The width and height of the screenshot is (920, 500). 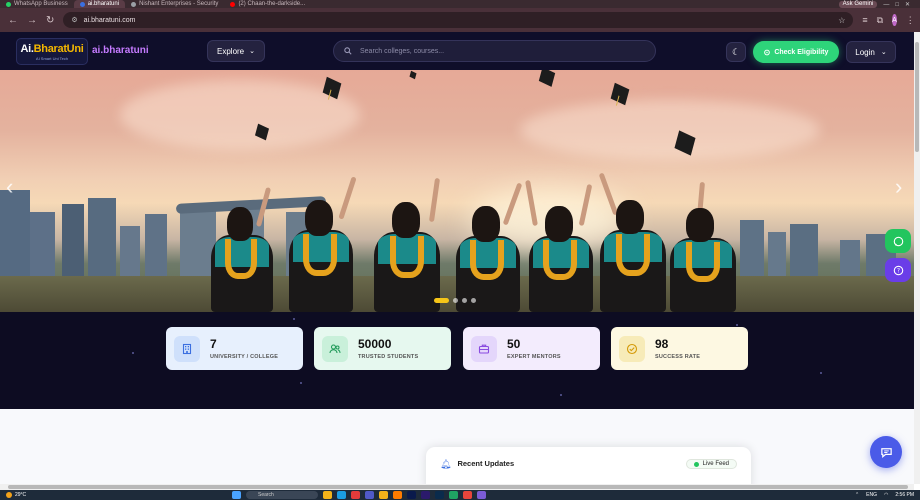 I want to click on edge-icon, so click(x=341, y=495).